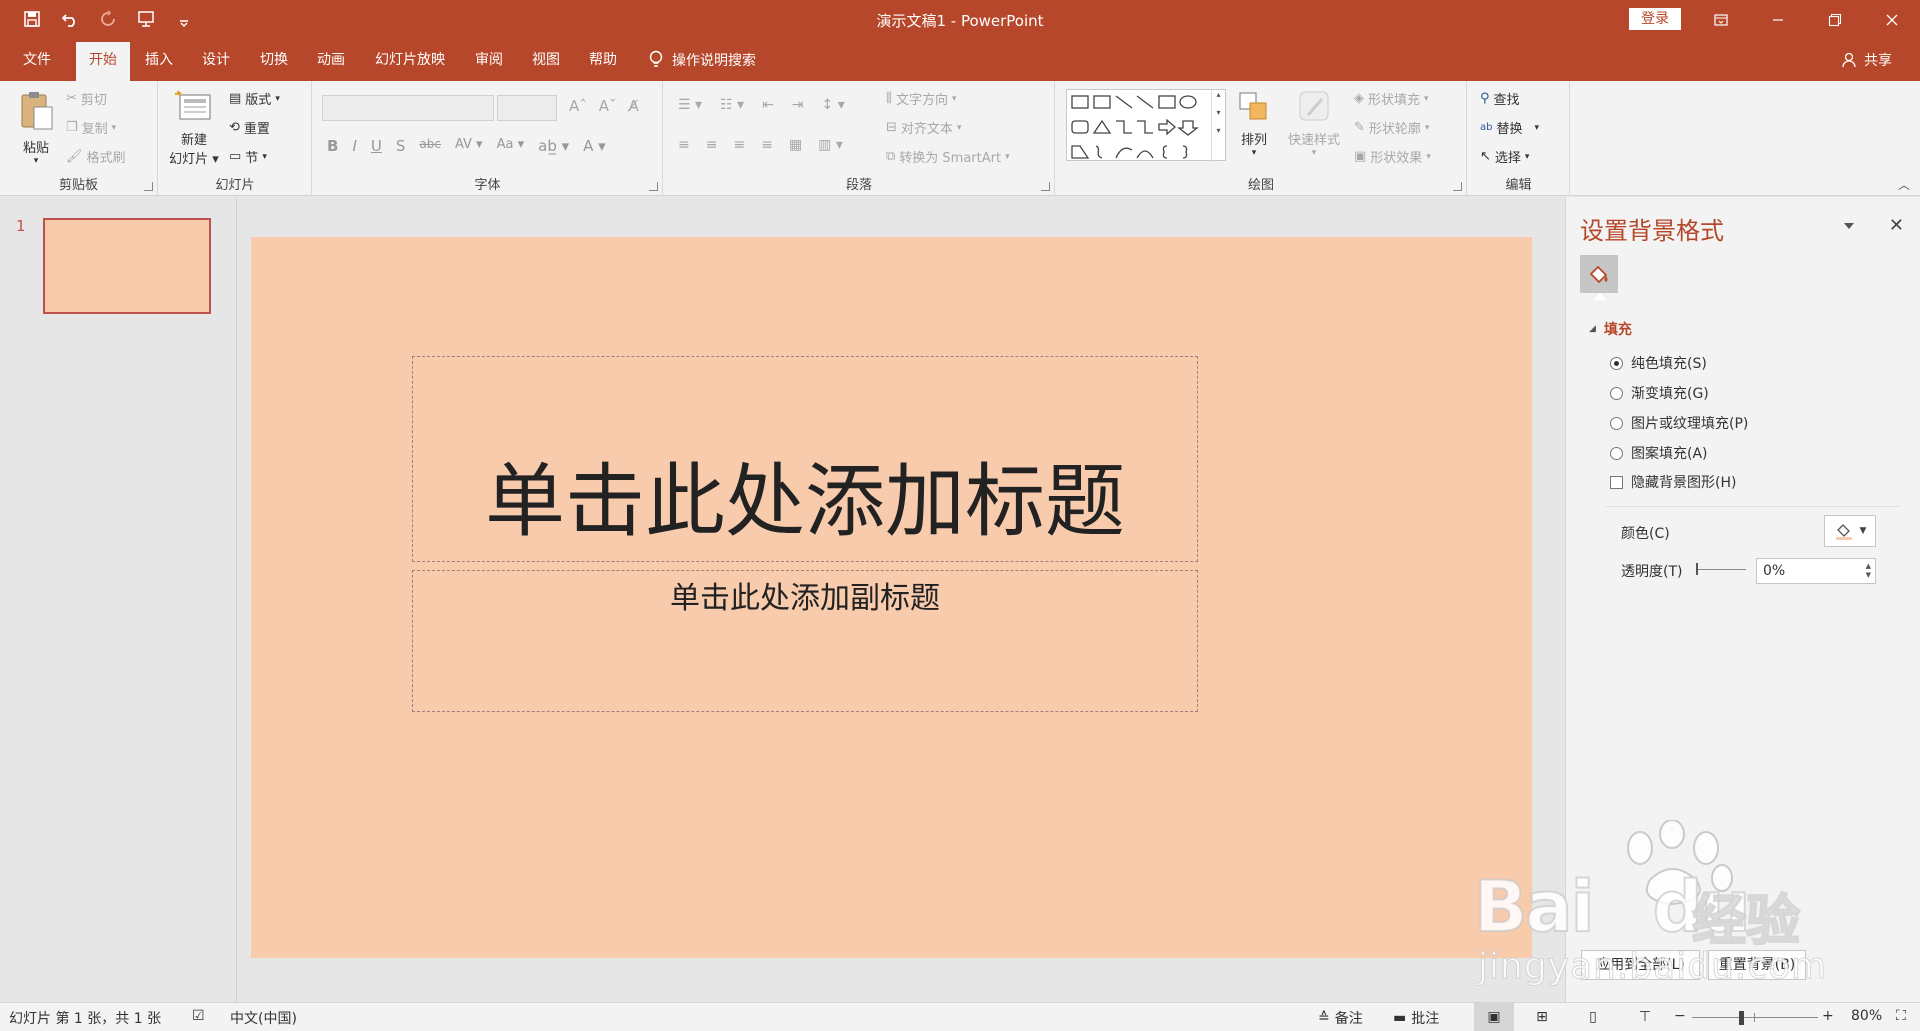 Image resolution: width=1920 pixels, height=1031 pixels. Describe the element at coordinates (768, 105) in the screenshot. I see `decrease-indent-icon: ⇤` at that location.